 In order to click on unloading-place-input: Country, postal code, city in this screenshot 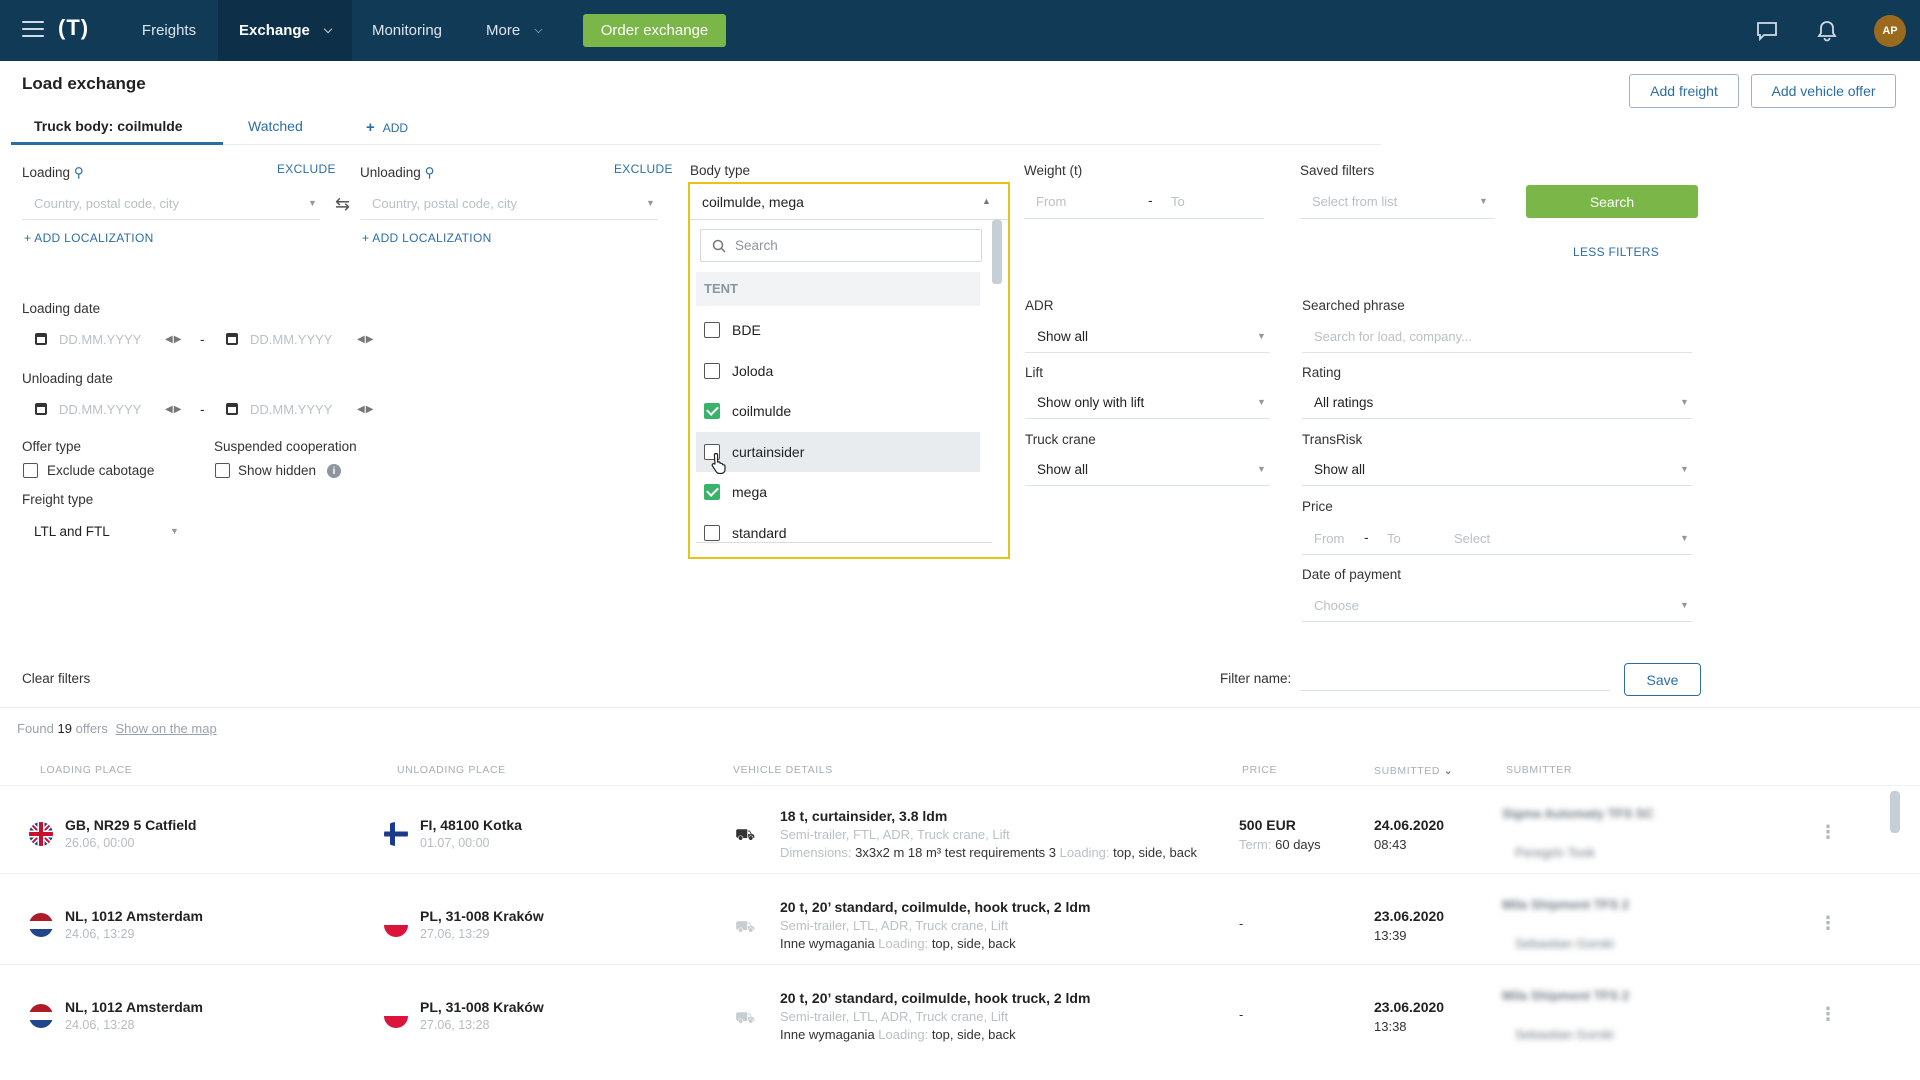, I will do `click(444, 203)`.